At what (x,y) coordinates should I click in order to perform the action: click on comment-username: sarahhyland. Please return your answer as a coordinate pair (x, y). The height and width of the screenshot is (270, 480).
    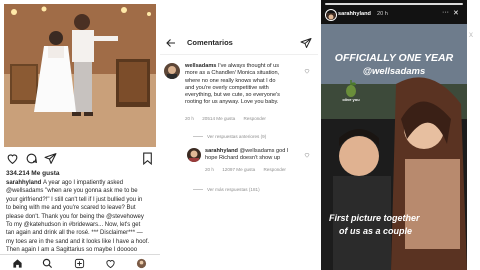
    Looking at the image, I should click on (221, 151).